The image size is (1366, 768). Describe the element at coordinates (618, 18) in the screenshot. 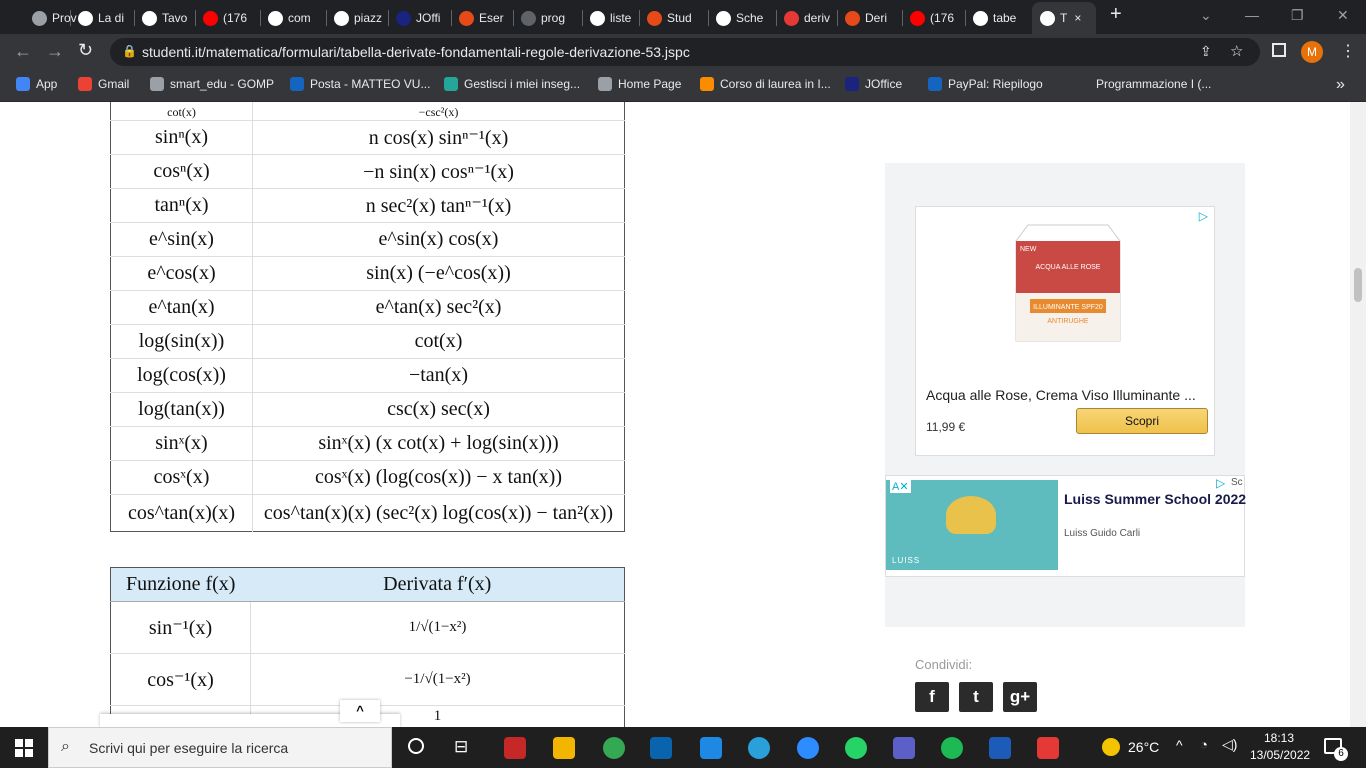

I see `browser-tab: liste` at that location.